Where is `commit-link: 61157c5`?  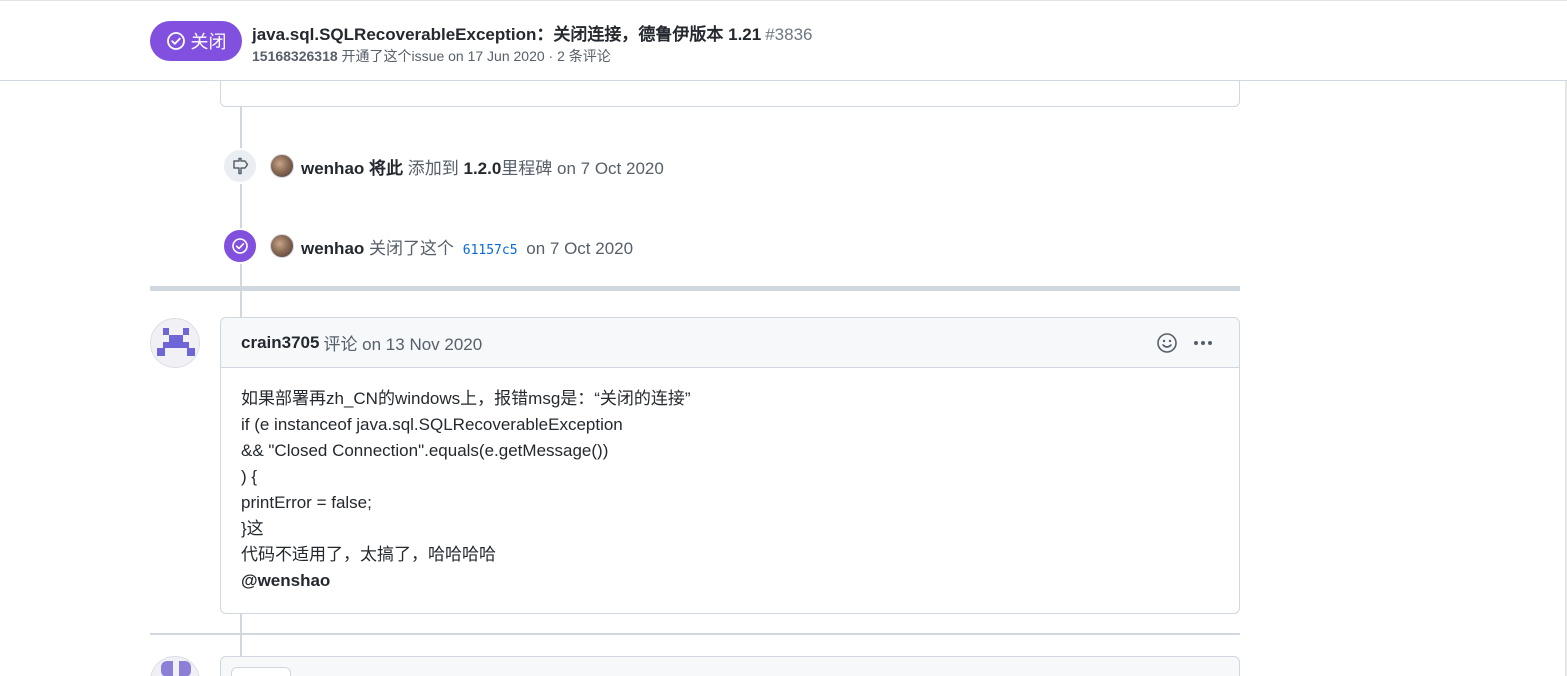 commit-link: 61157c5 is located at coordinates (490, 250).